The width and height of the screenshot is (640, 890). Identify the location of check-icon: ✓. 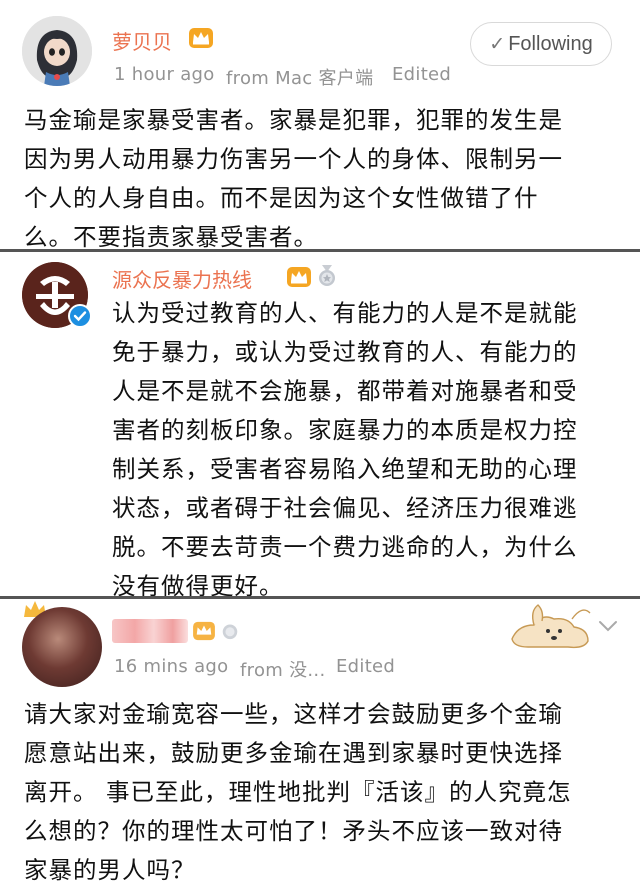
(497, 44).